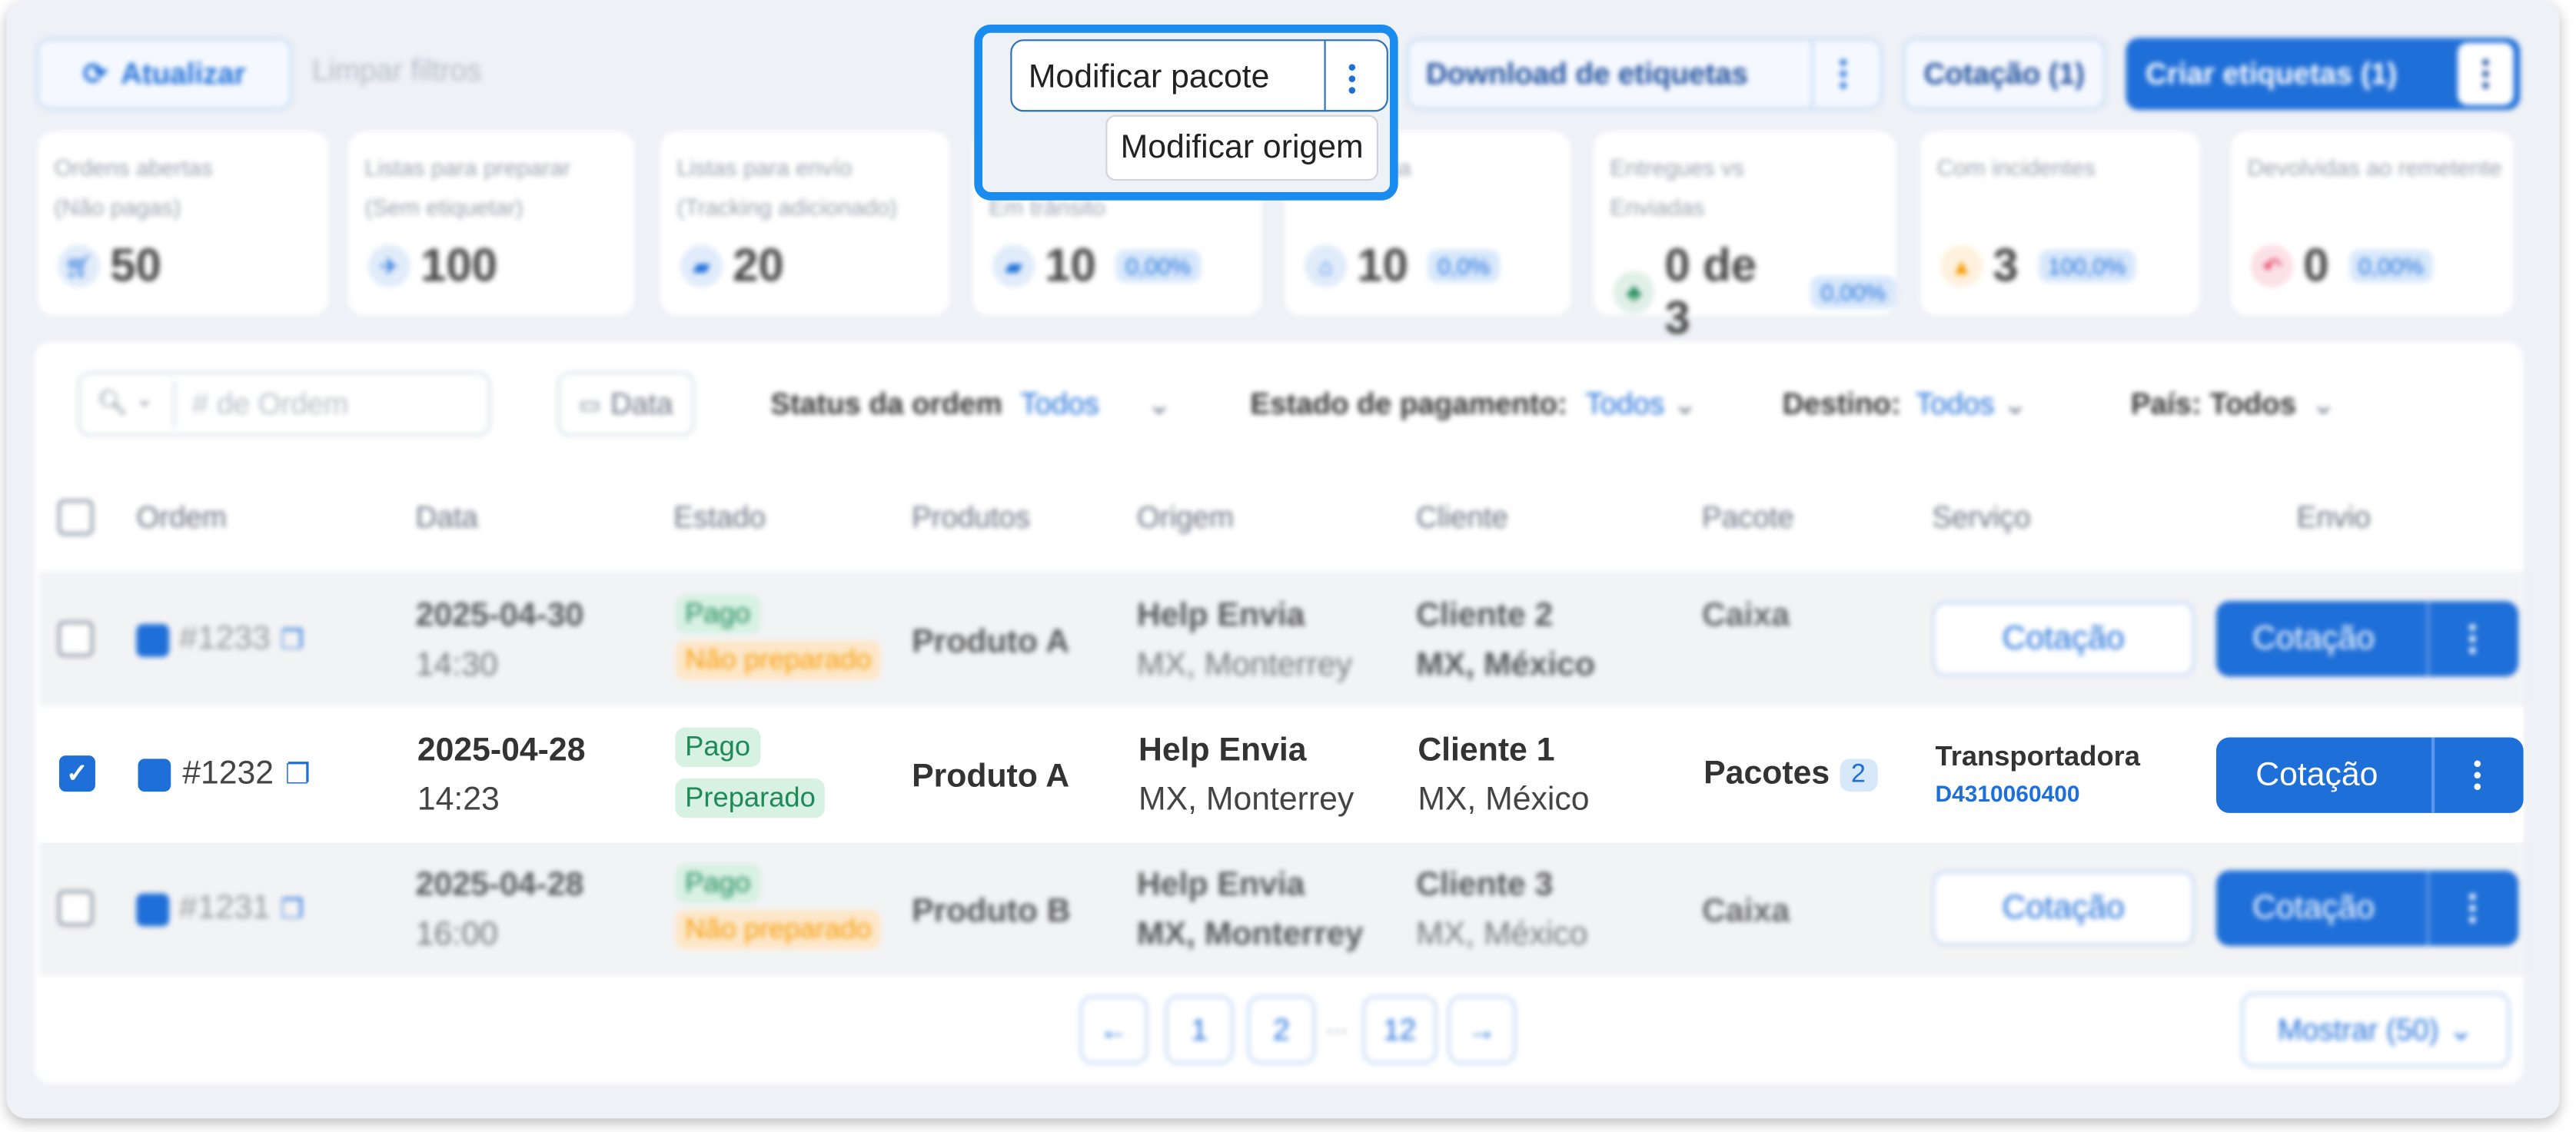 The image size is (2576, 1132). What do you see at coordinates (225, 909) in the screenshot?
I see `order-number: #1231` at bounding box center [225, 909].